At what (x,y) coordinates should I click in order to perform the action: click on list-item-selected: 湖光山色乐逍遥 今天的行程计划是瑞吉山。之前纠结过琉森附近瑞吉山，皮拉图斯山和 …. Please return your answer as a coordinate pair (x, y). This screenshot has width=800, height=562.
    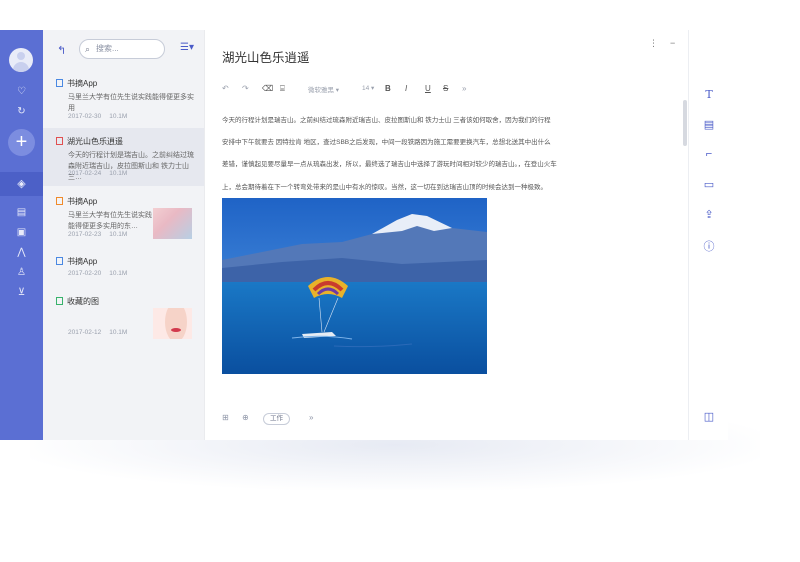
    Looking at the image, I should click on (123, 157).